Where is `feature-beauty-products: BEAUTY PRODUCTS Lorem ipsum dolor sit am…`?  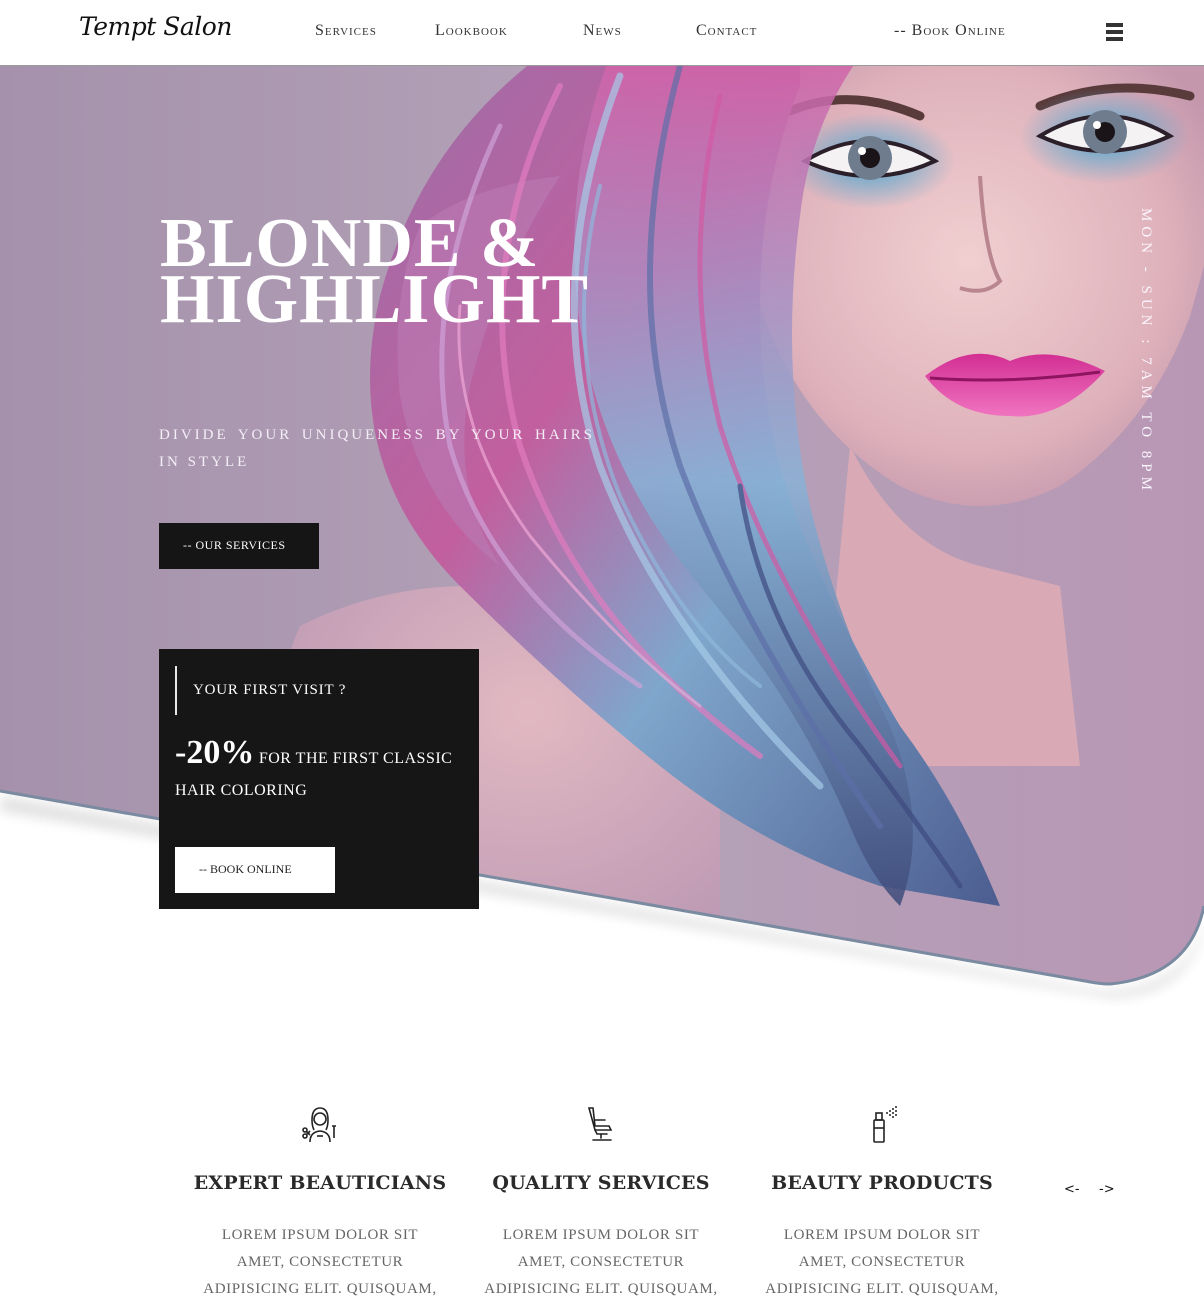
feature-beauty-products: BEAUTY PRODUCTS Lorem ipsum dolor sit am… is located at coordinates (882, 1205).